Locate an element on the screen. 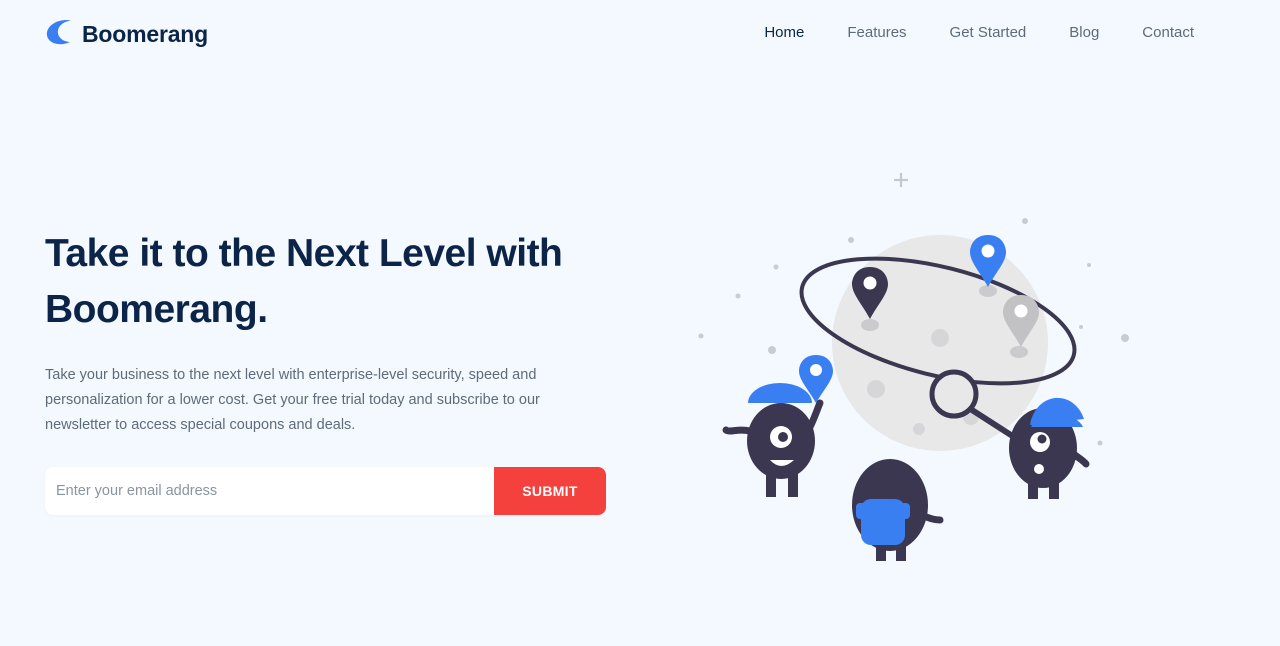  nav-get-started: Get Started is located at coordinates (988, 33).